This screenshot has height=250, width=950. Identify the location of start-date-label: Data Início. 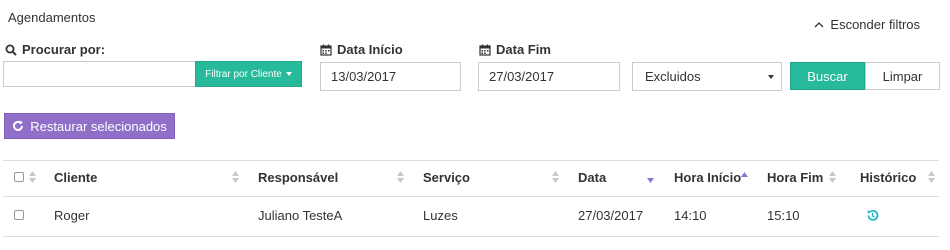
(361, 49).